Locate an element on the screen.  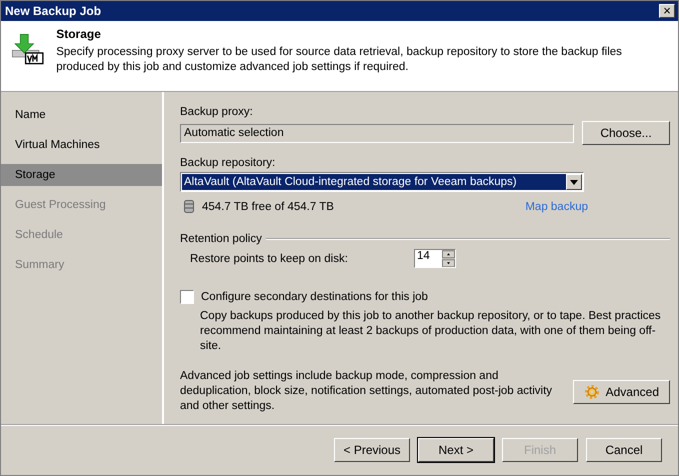
free-space-text: 454.7 TB free of 454.7 TB is located at coordinates (268, 206).